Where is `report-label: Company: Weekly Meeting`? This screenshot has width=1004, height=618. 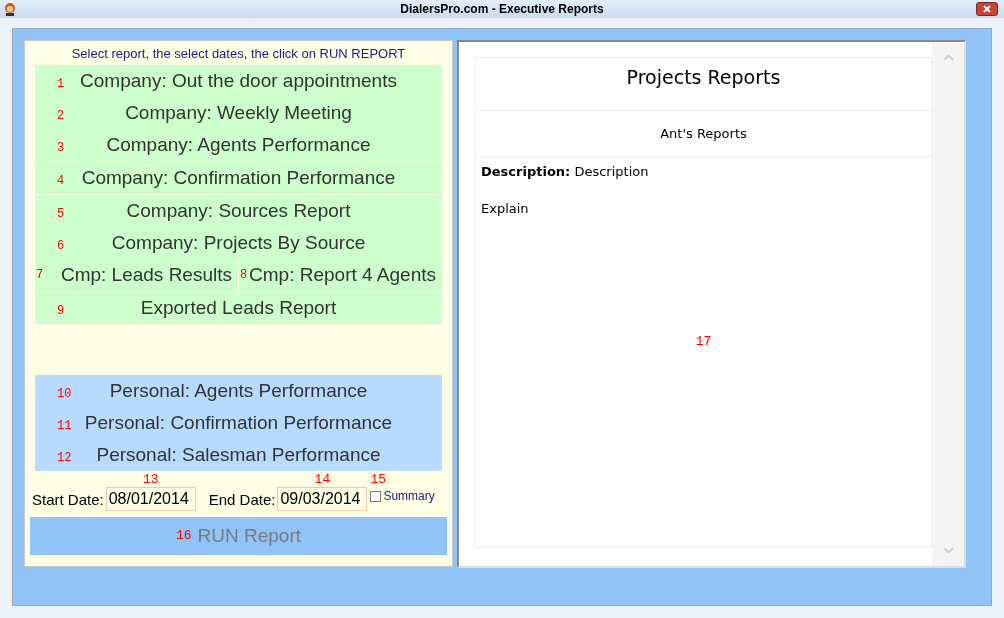 report-label: Company: Weekly Meeting is located at coordinates (238, 112).